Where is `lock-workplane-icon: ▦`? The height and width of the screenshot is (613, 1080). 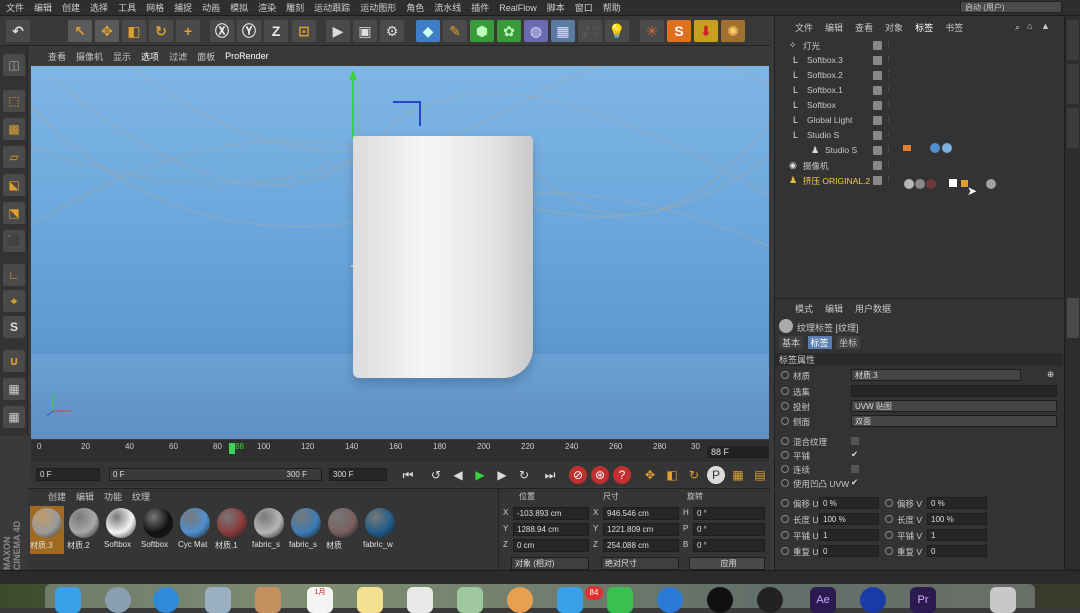 lock-workplane-icon: ▦ is located at coordinates (14, 389).